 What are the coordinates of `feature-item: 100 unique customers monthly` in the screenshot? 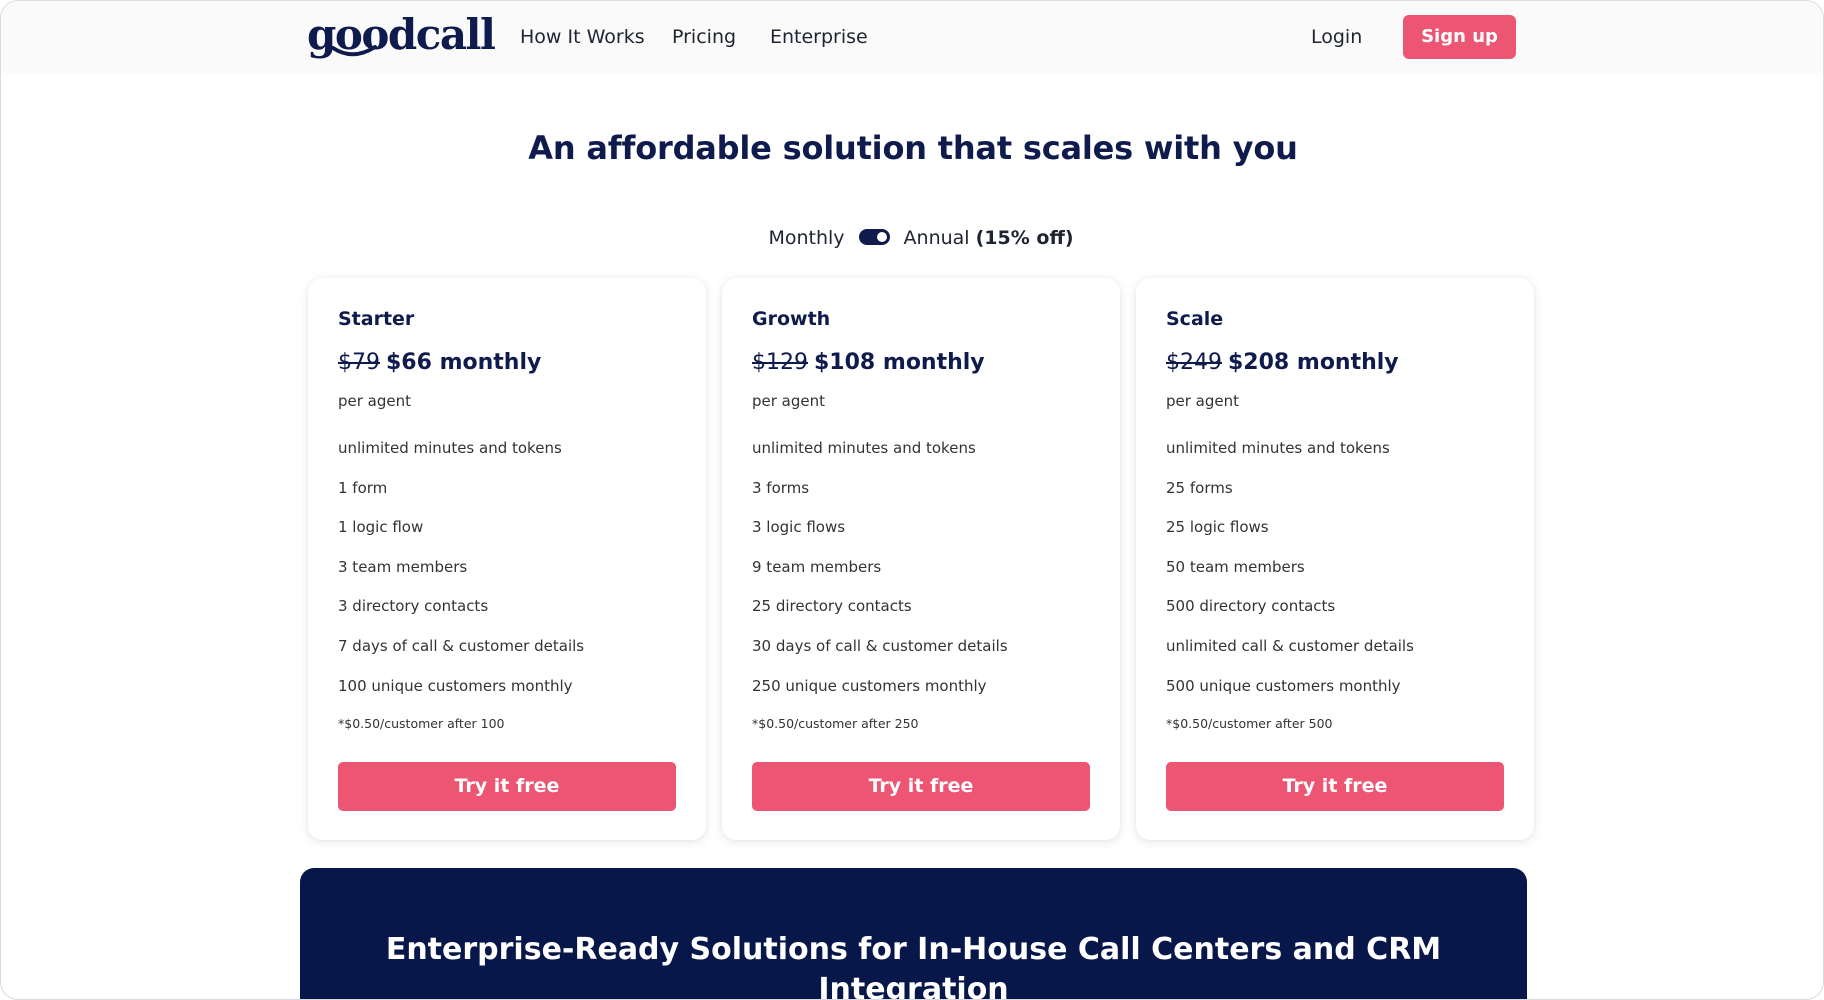 It's located at (455, 685).